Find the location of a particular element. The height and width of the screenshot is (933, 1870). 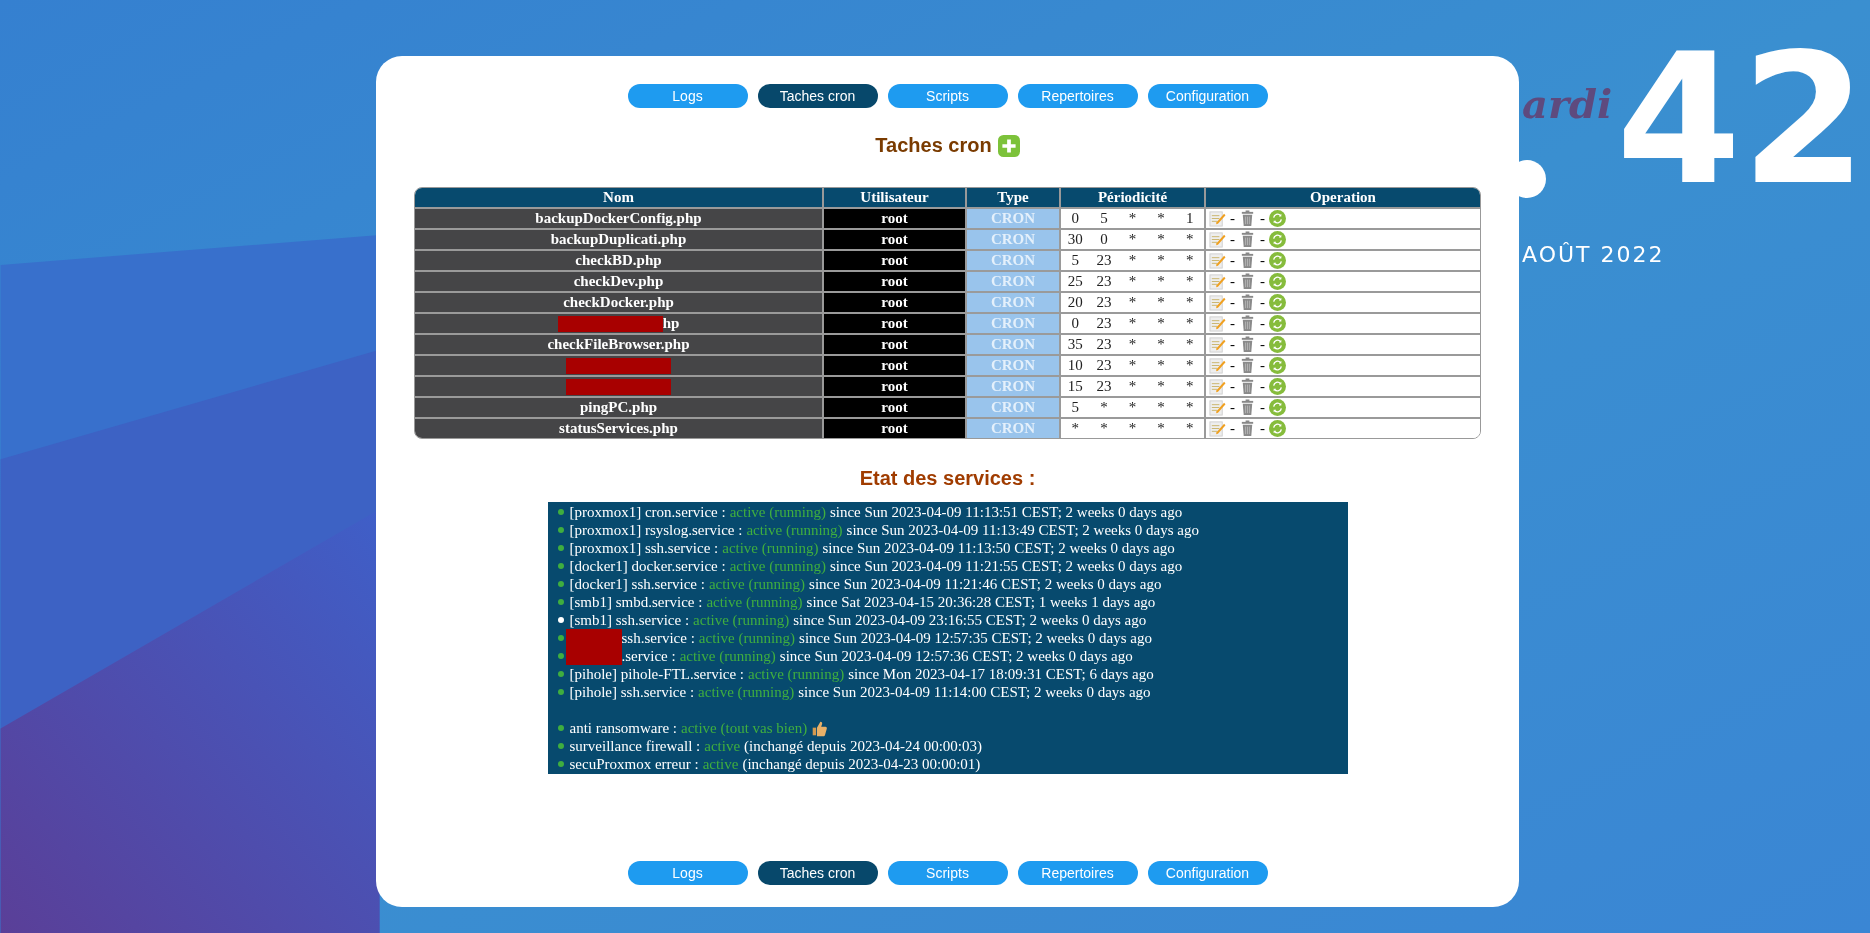

service-detail: since Sun 2023-04-09 12:57:35 CEST; 2 weeks 0 days ago is located at coordinates (975, 638).